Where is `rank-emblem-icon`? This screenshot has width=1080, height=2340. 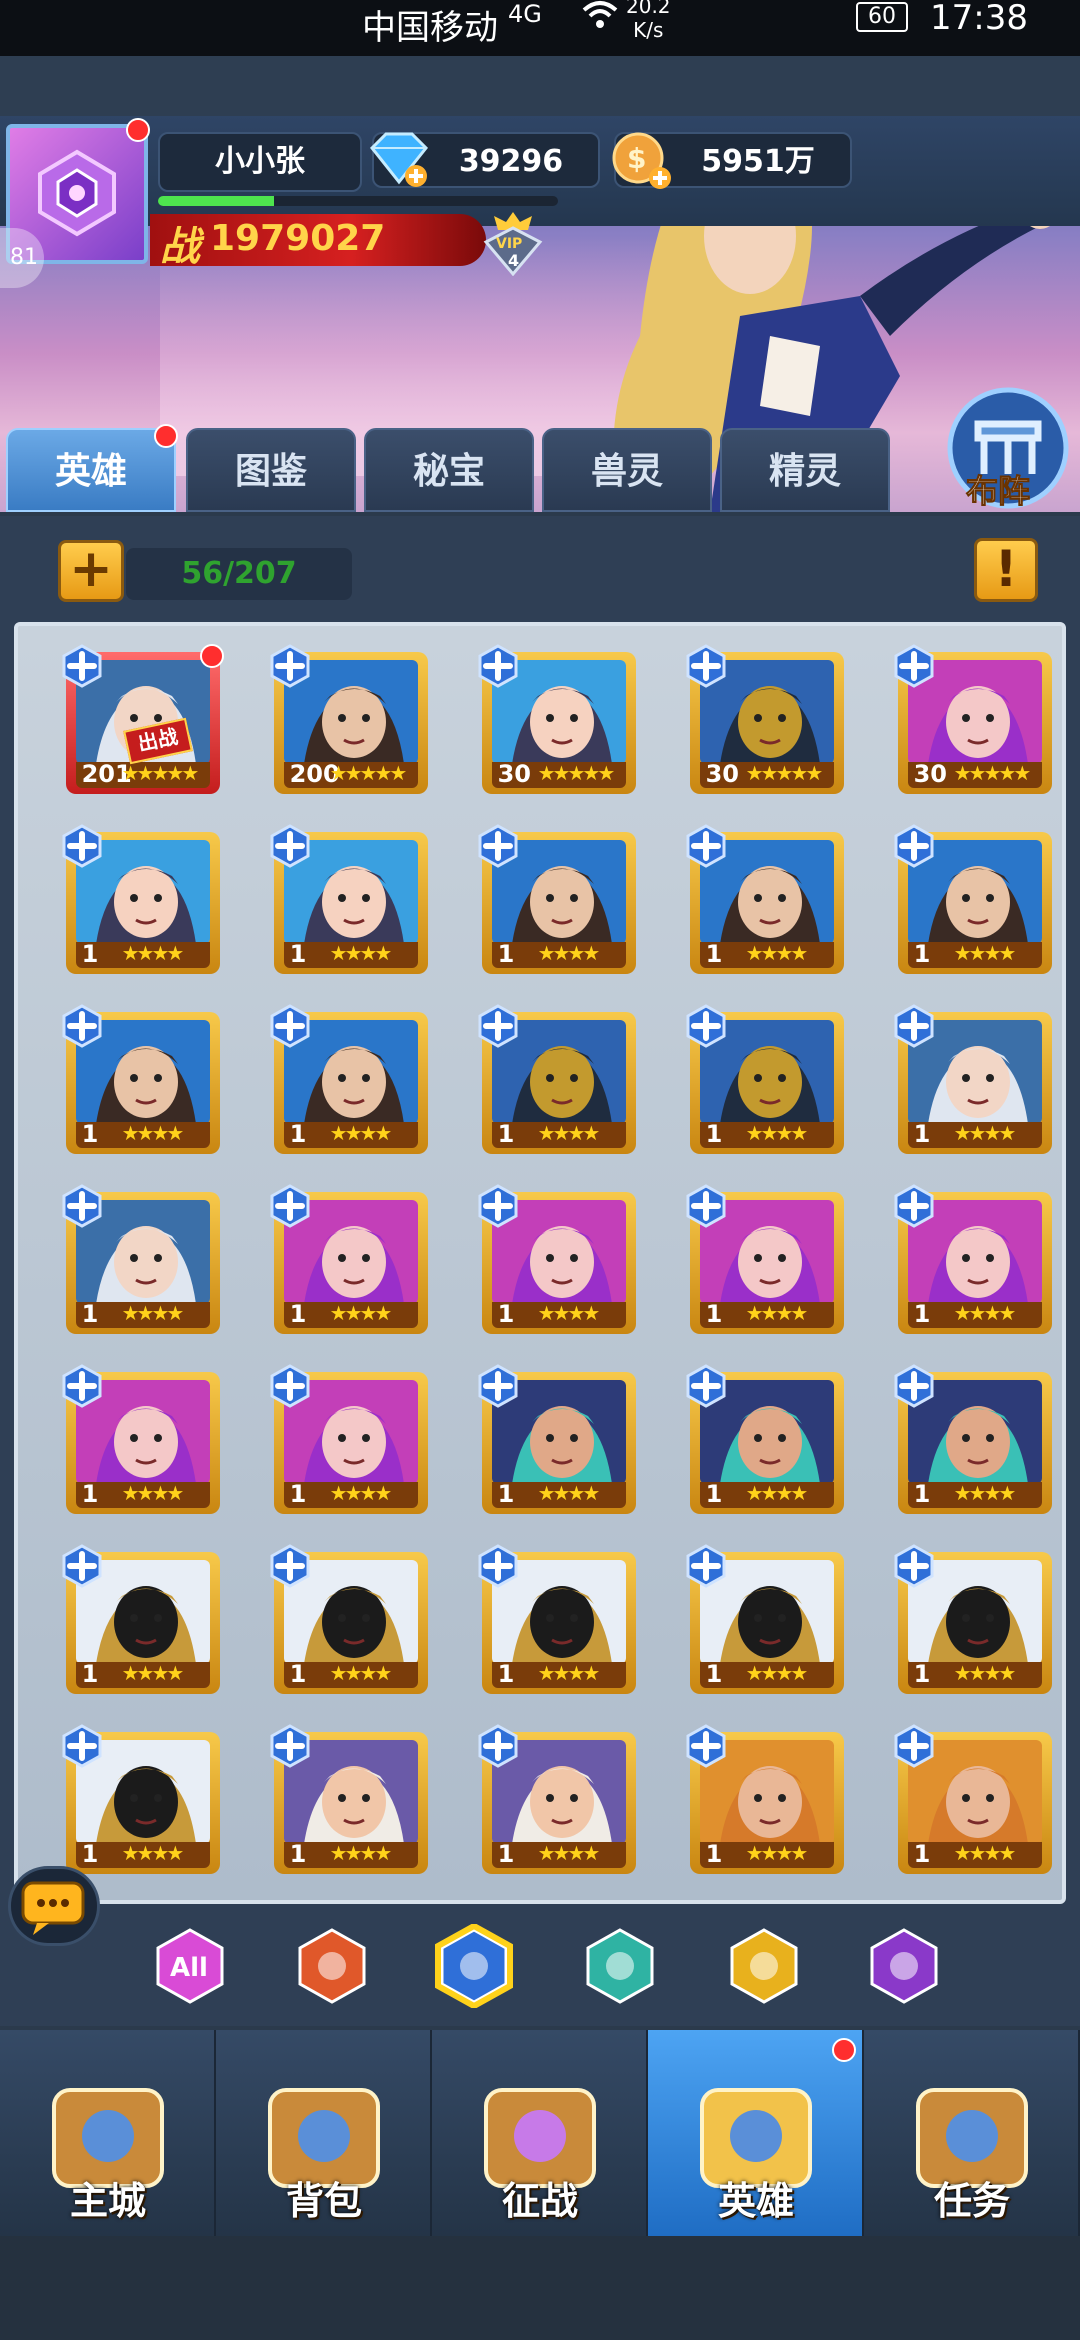
rank-emblem-icon is located at coordinates (77, 193).